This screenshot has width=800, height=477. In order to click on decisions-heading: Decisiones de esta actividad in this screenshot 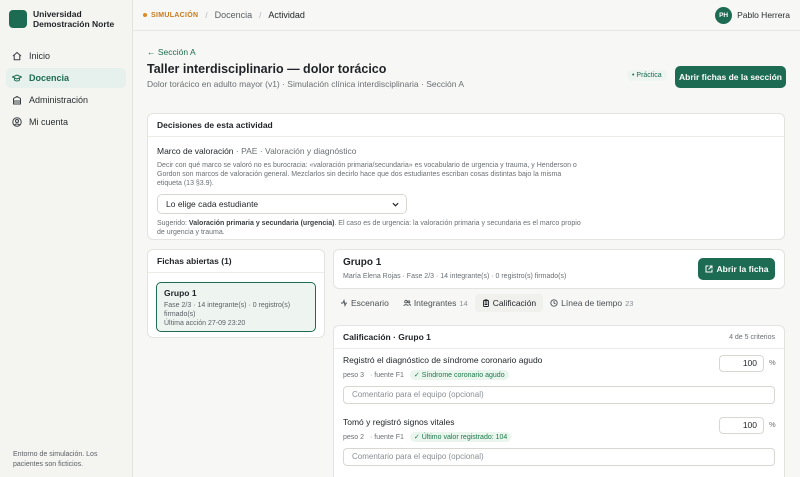, I will do `click(466, 125)`.